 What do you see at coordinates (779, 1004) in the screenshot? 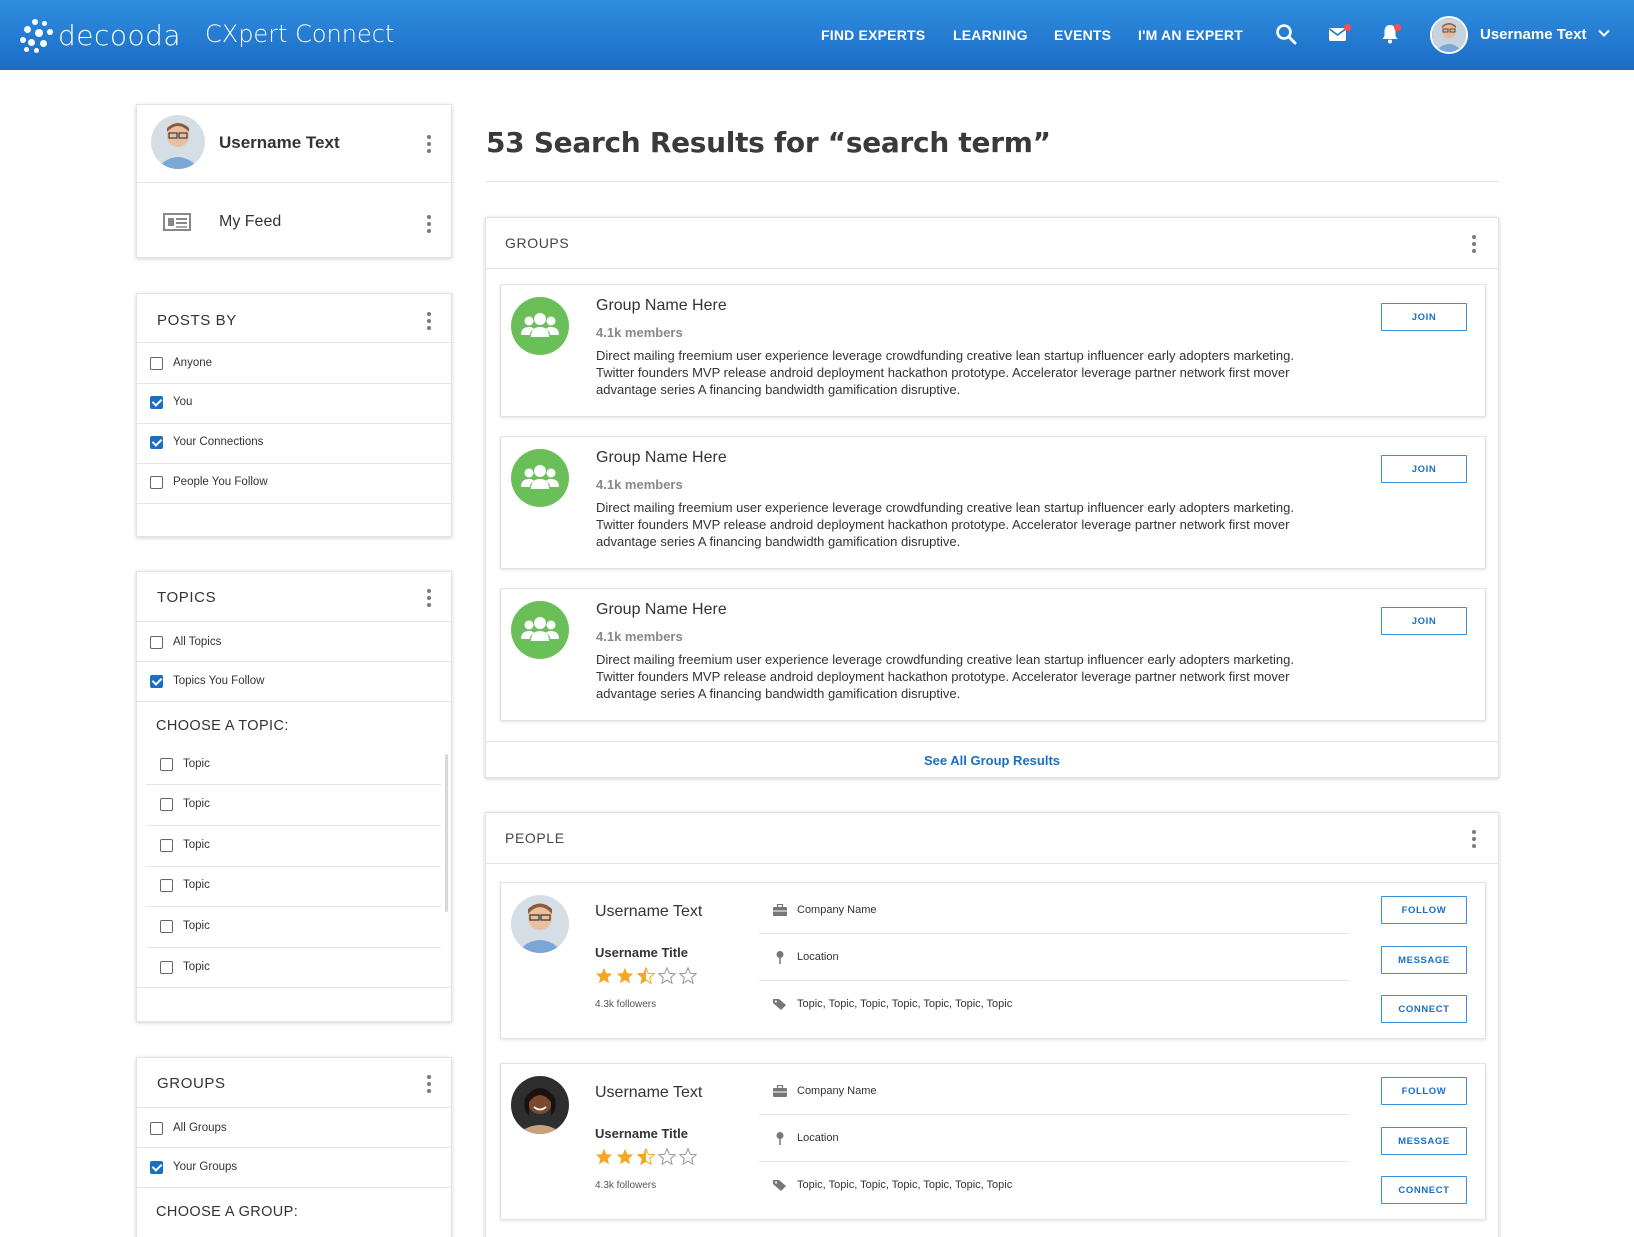
I see `tag-icon` at bounding box center [779, 1004].